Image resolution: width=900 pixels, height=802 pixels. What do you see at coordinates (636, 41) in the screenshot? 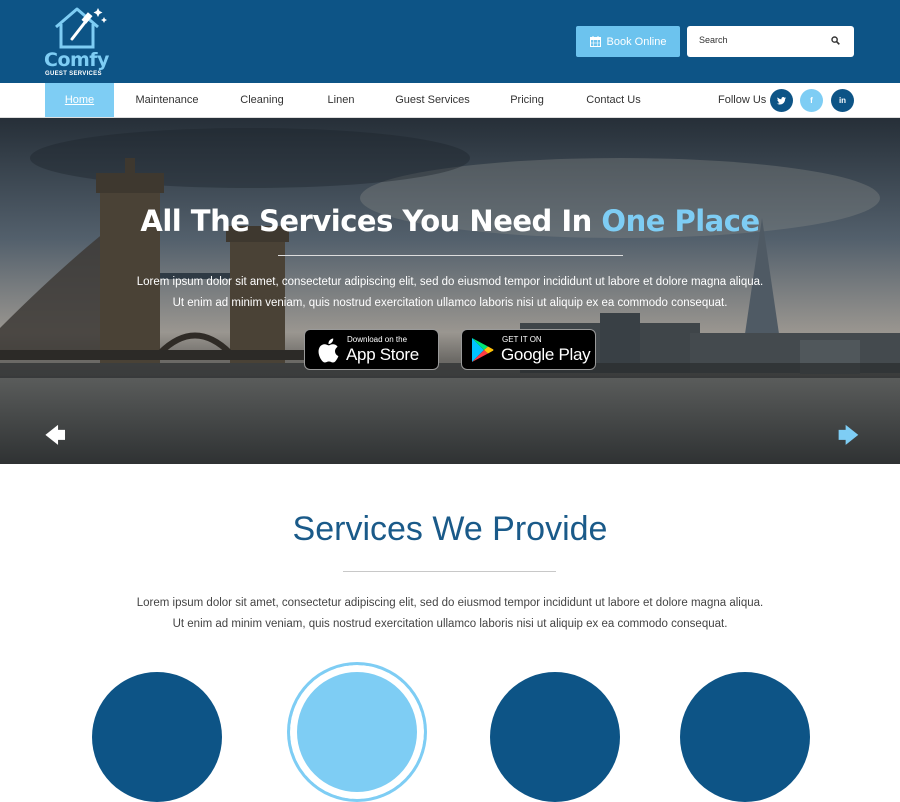
I see `book-online-label: Book Online` at bounding box center [636, 41].